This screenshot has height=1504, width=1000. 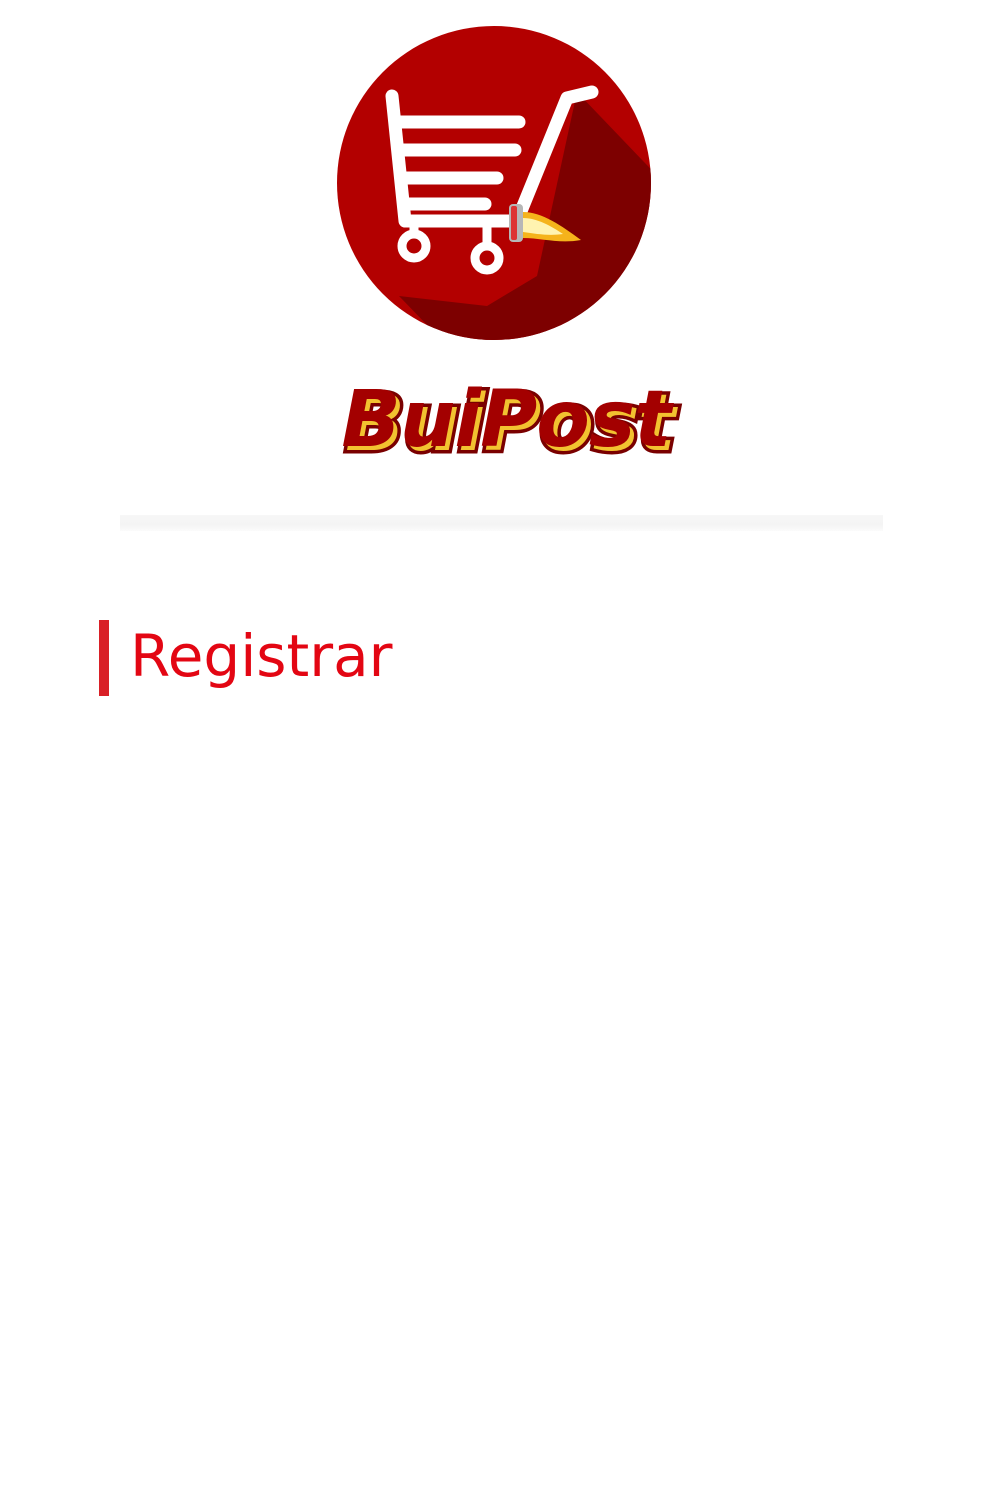 I want to click on header-divider, so click(x=501, y=523).